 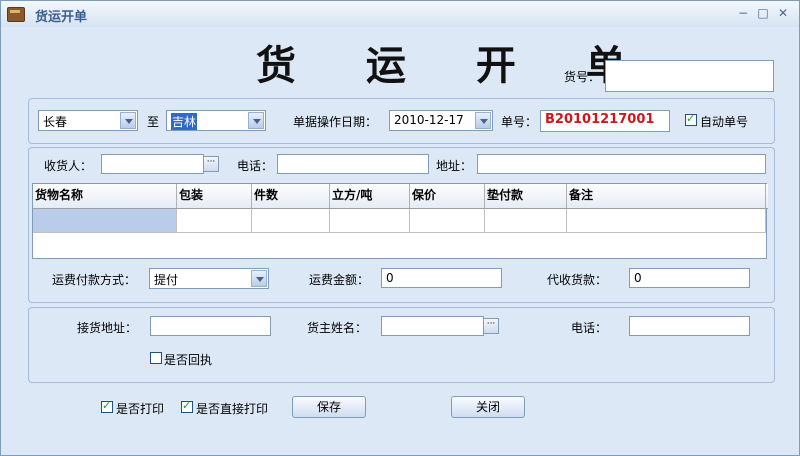 I want to click on receipt-label: 是否回执, so click(x=188, y=360).